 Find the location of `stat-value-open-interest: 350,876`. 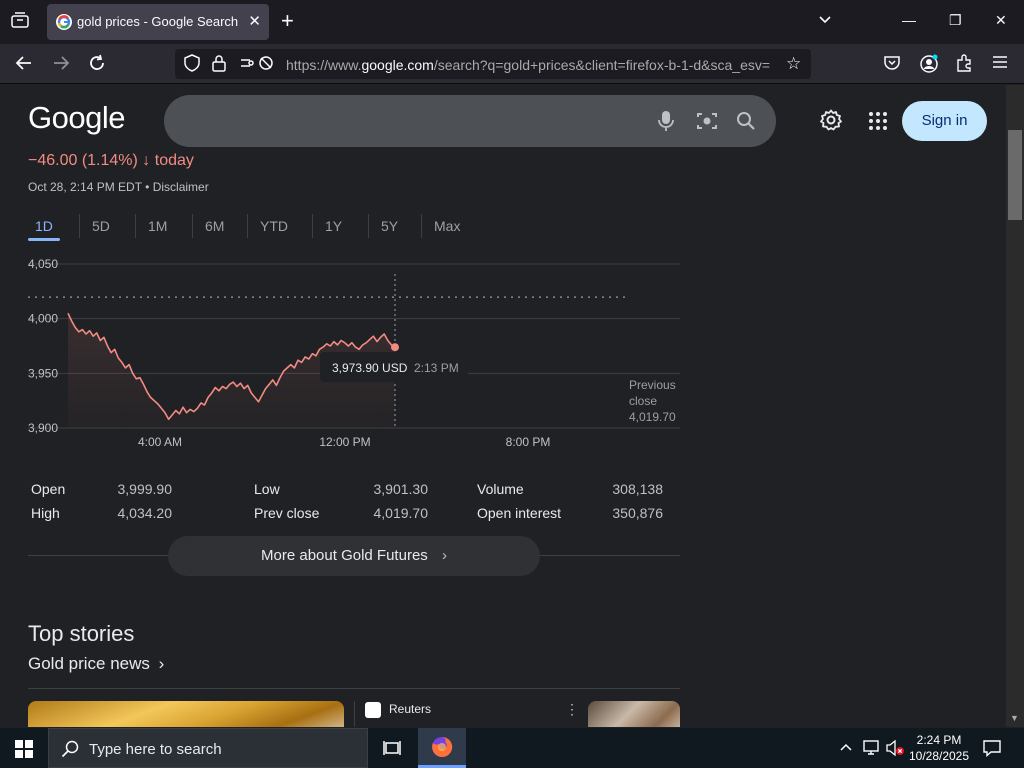

stat-value-open-interest: 350,876 is located at coordinates (637, 513).